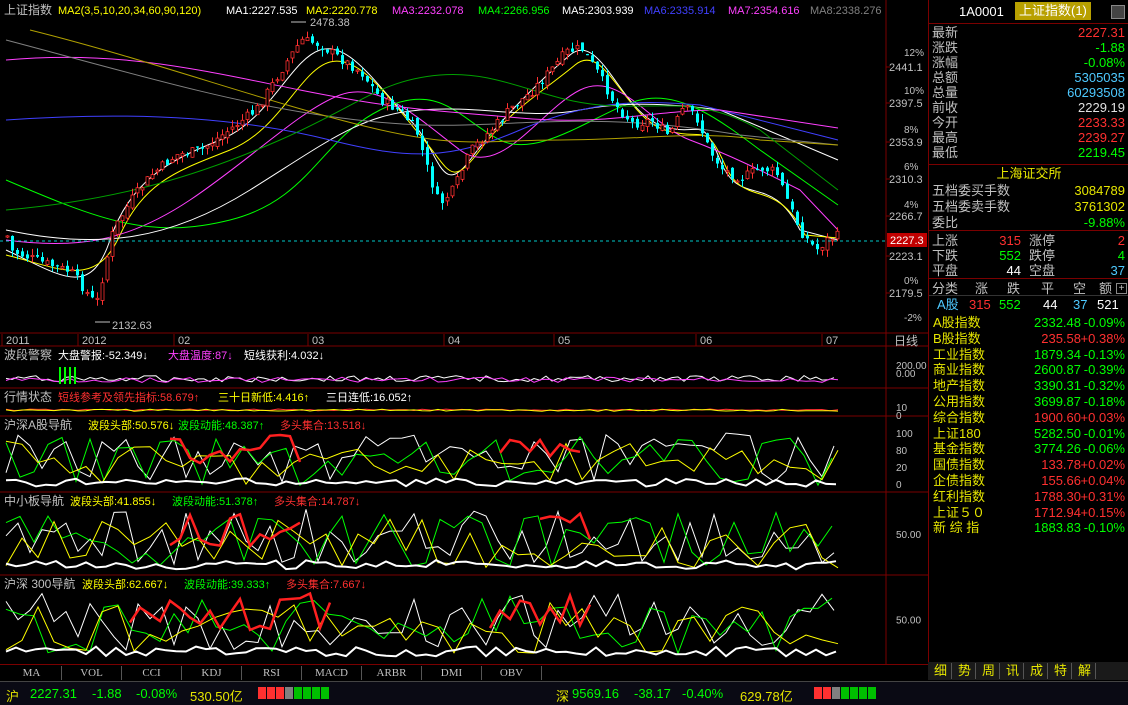  I want to click on ma-legend-item: MA1:2227.535, so click(262, 11).